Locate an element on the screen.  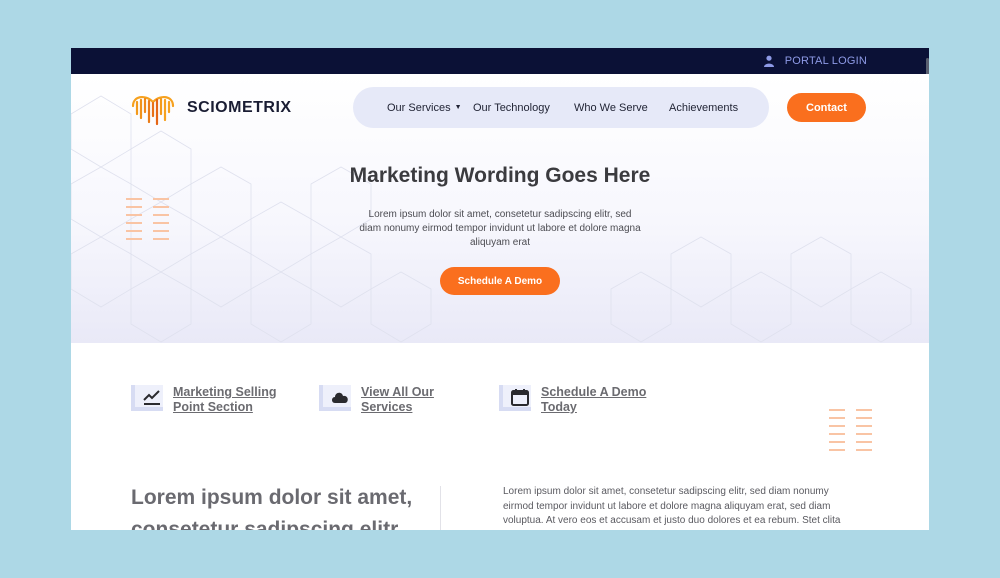
feature-line: Marketing Selling is located at coordinates (225, 392).